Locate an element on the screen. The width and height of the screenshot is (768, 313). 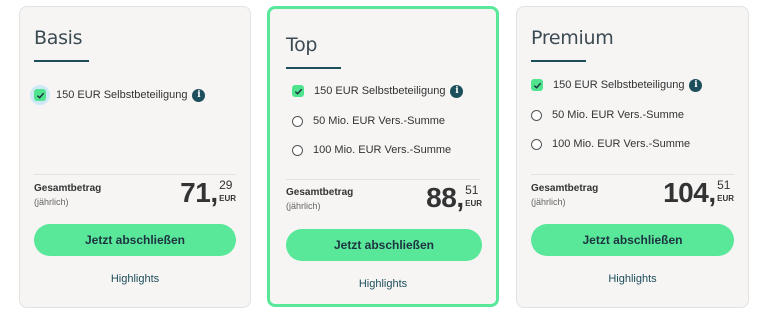
price-cents: 29 is located at coordinates (226, 185).